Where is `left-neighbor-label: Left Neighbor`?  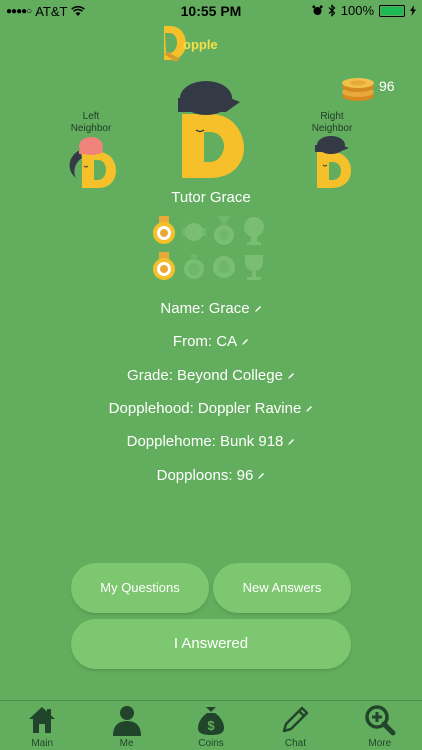
left-neighbor-label: Left Neighbor is located at coordinates (91, 123).